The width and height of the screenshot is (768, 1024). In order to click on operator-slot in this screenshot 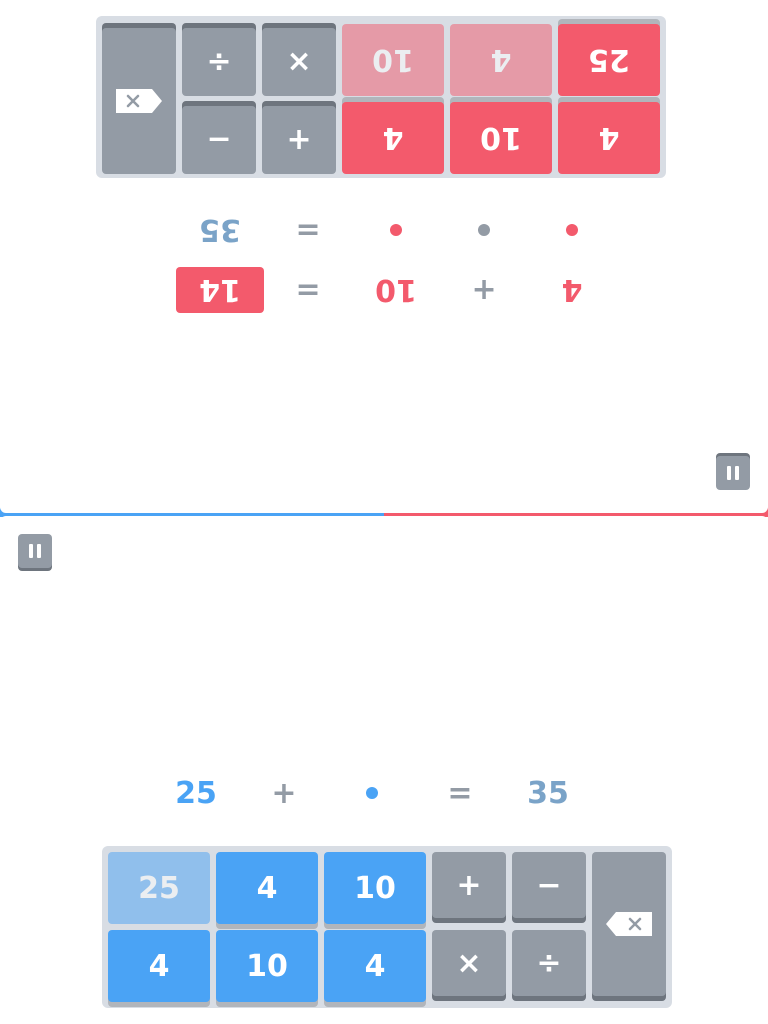, I will do `click(484, 230)`.